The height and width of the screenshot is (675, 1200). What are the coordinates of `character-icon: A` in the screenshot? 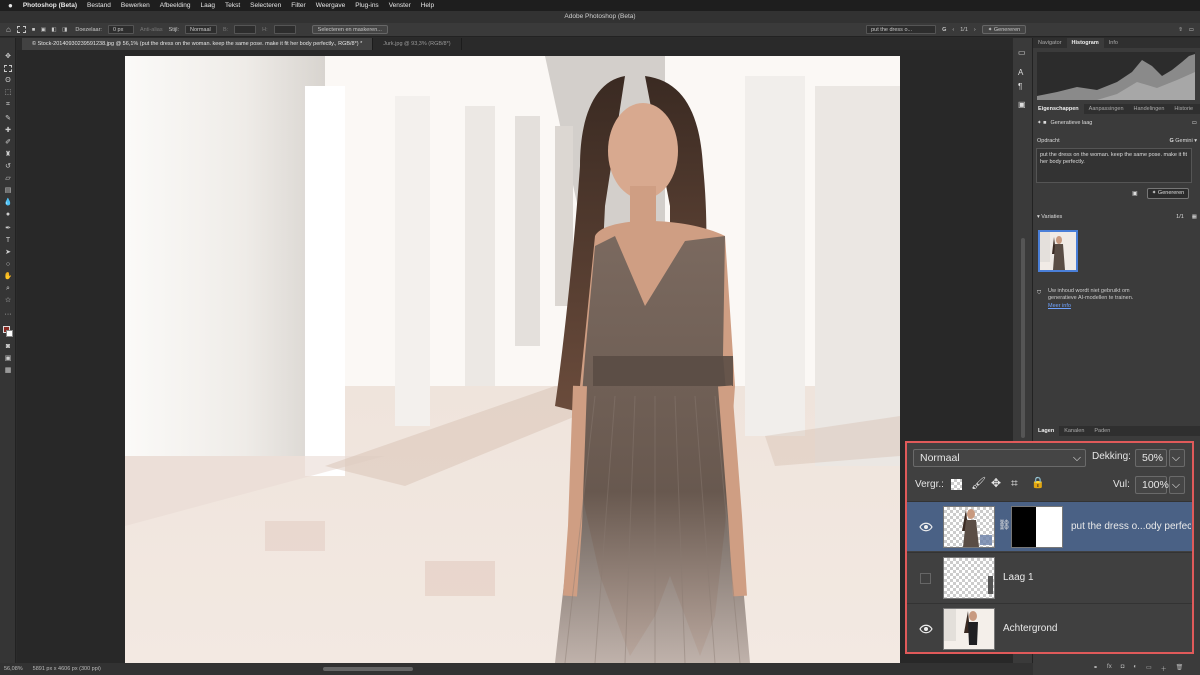 It's located at (1020, 72).